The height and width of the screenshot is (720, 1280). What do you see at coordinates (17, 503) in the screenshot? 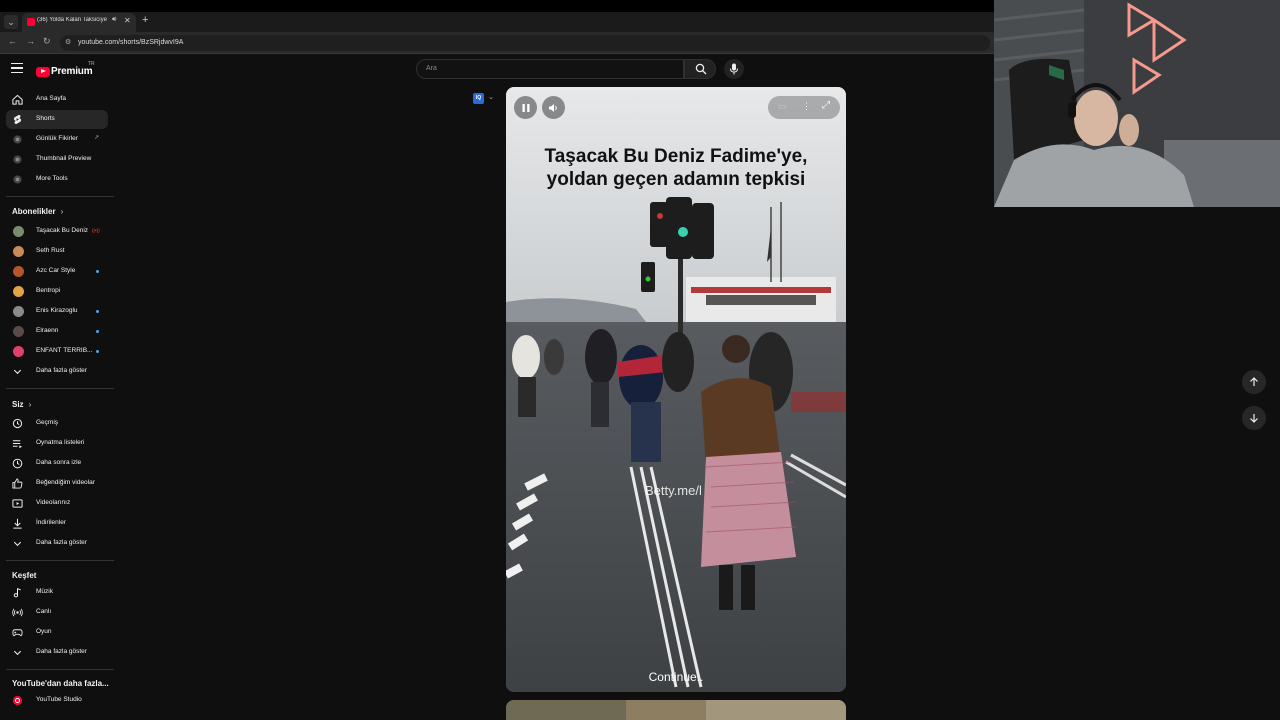
I see `video-icon` at bounding box center [17, 503].